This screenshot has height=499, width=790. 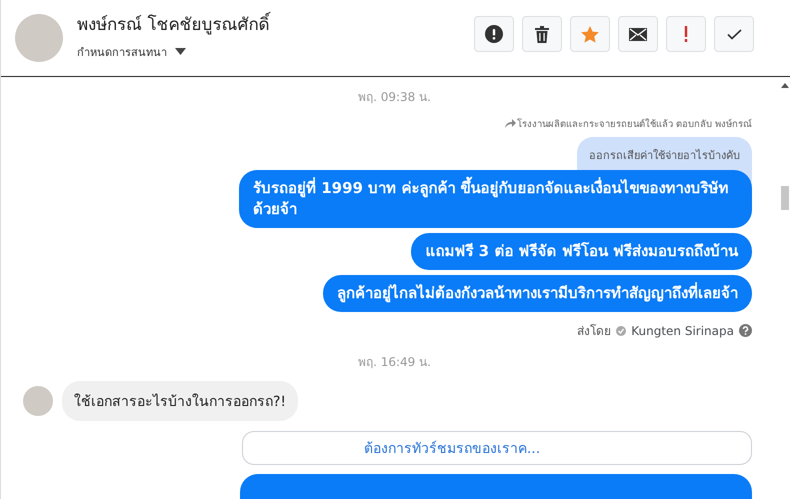 What do you see at coordinates (268, 51) in the screenshot?
I see `conversation-settings-dropdown: กำหนดการสนทนา` at bounding box center [268, 51].